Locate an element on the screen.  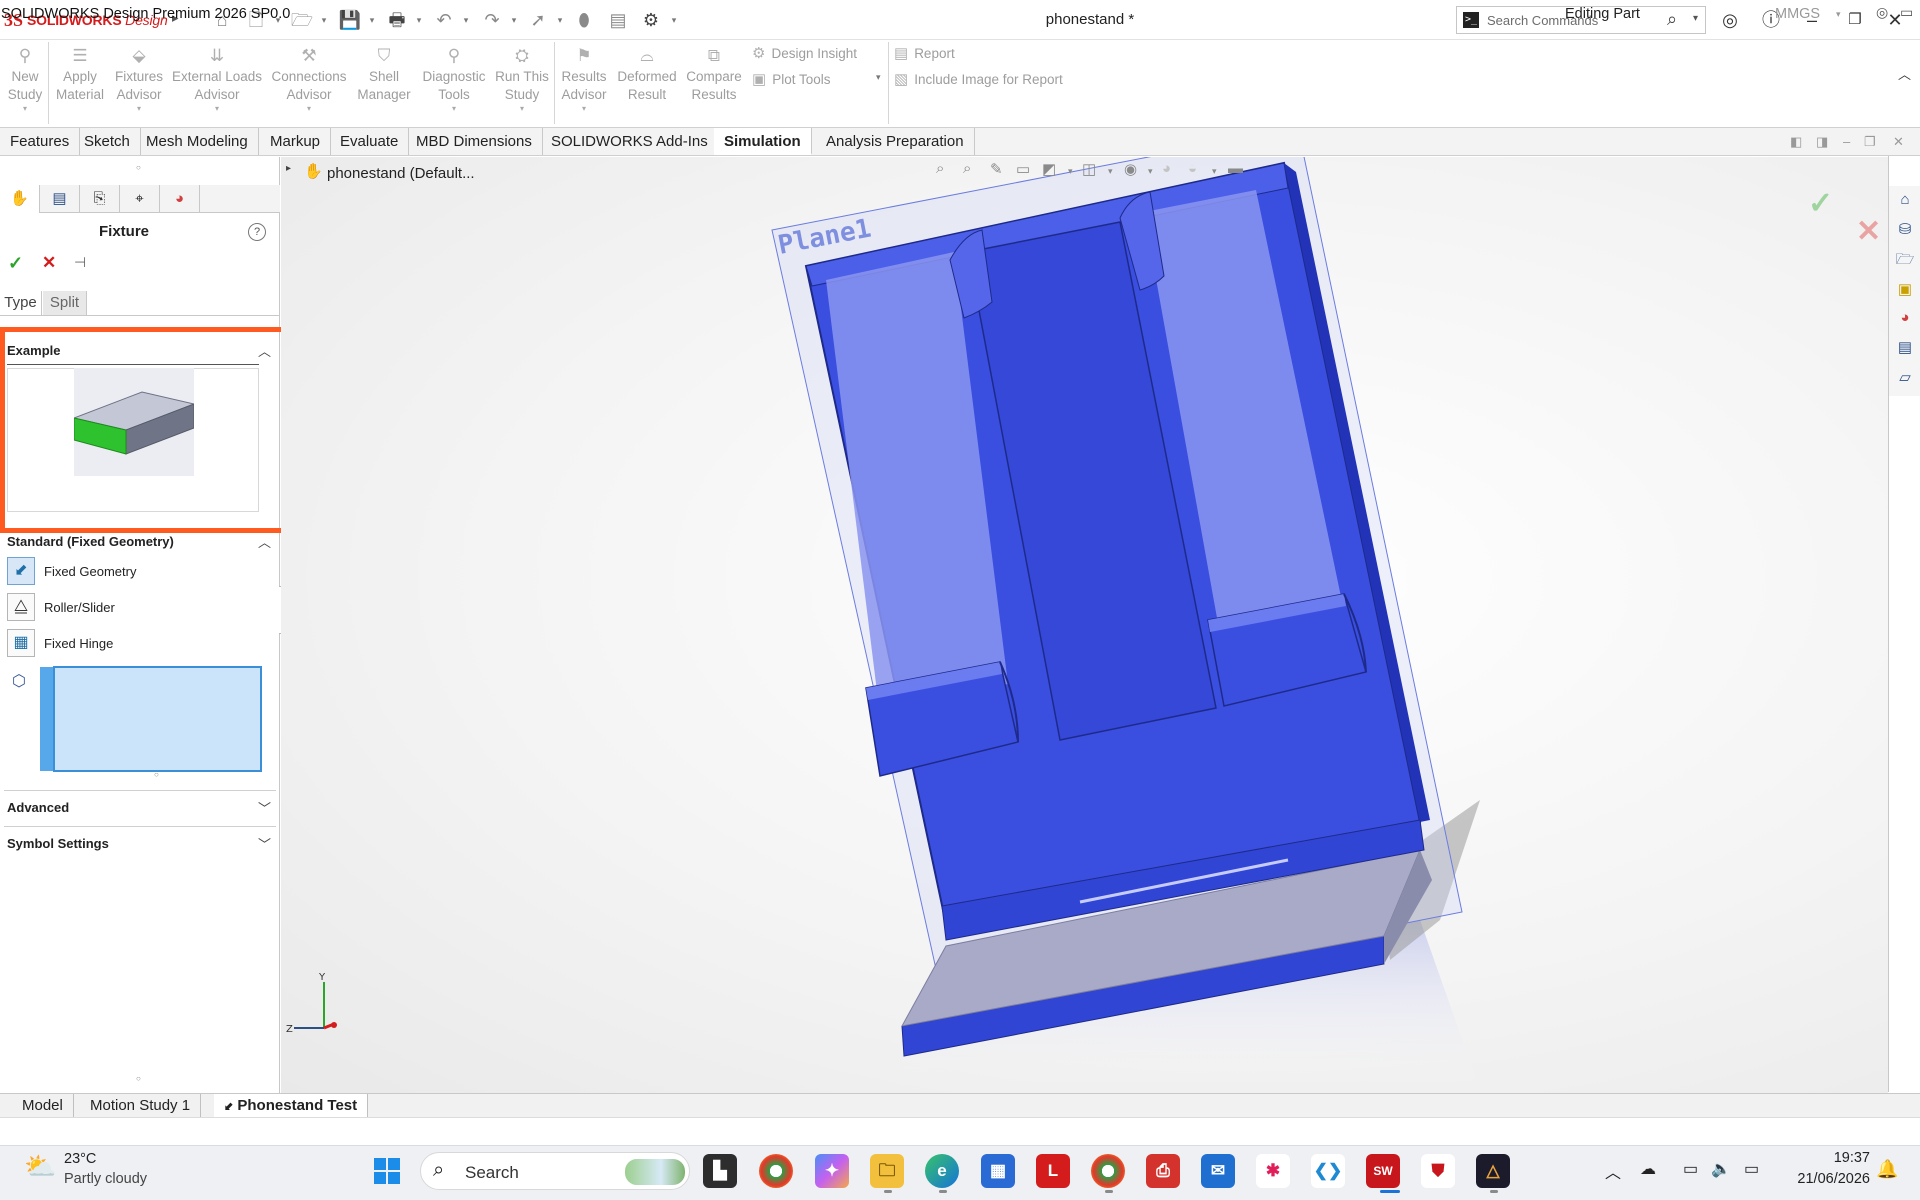
view-dropdown-icon: ▾ is located at coordinates (1070, 171).